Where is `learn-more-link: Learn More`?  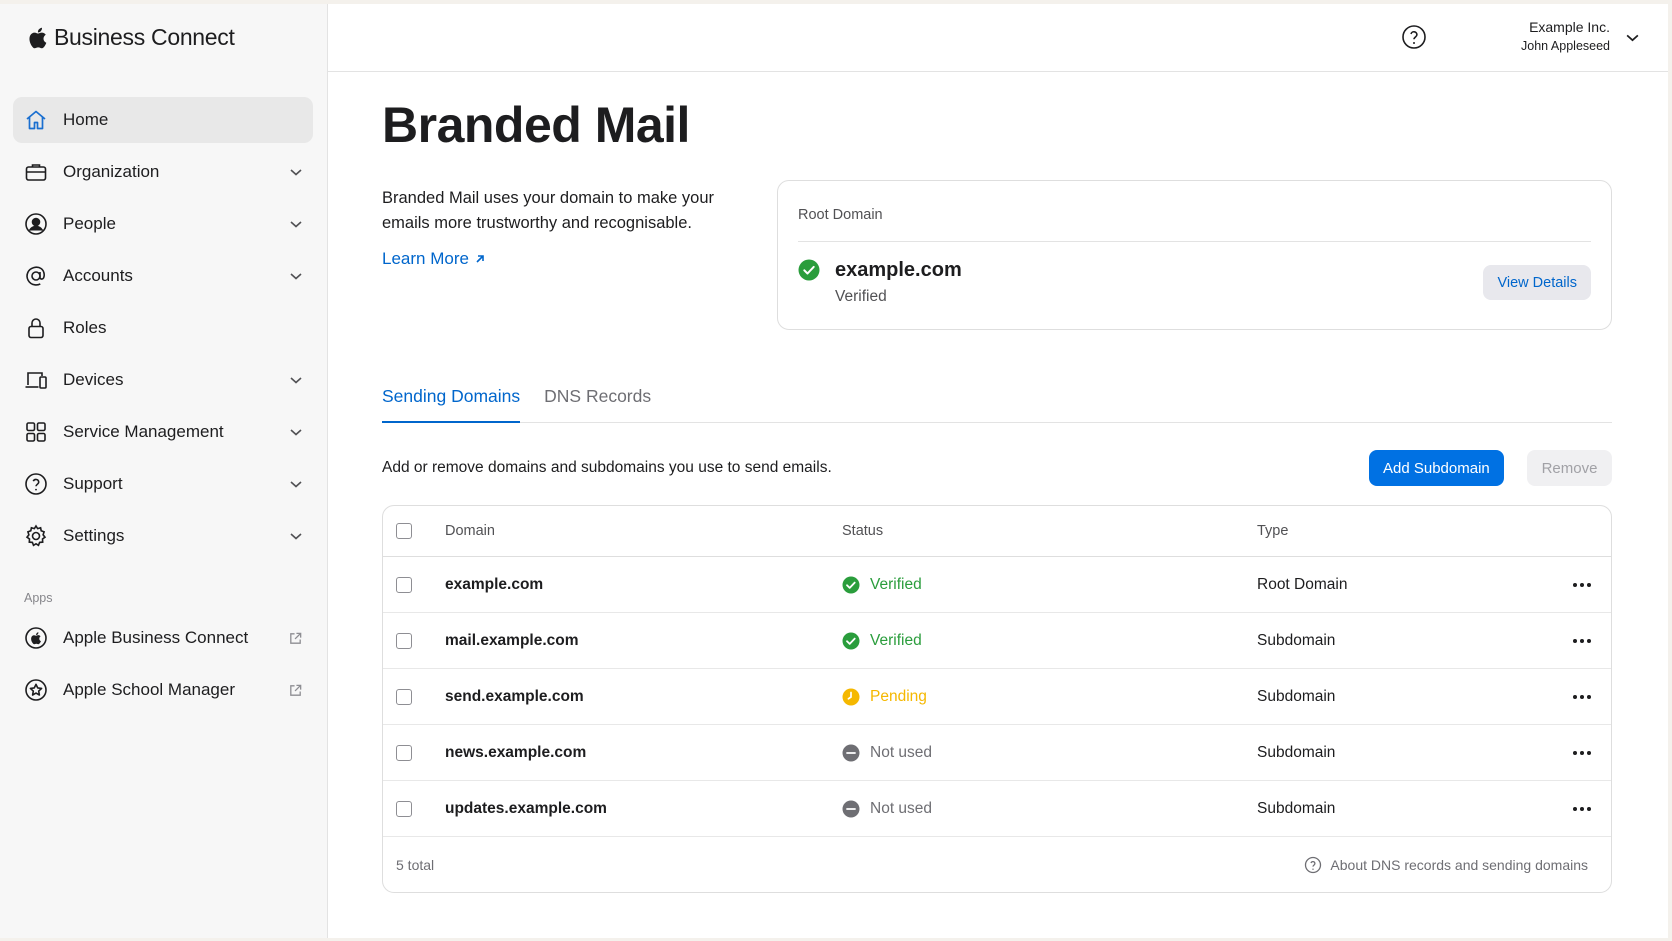
learn-more-link: Learn More is located at coordinates (434, 259).